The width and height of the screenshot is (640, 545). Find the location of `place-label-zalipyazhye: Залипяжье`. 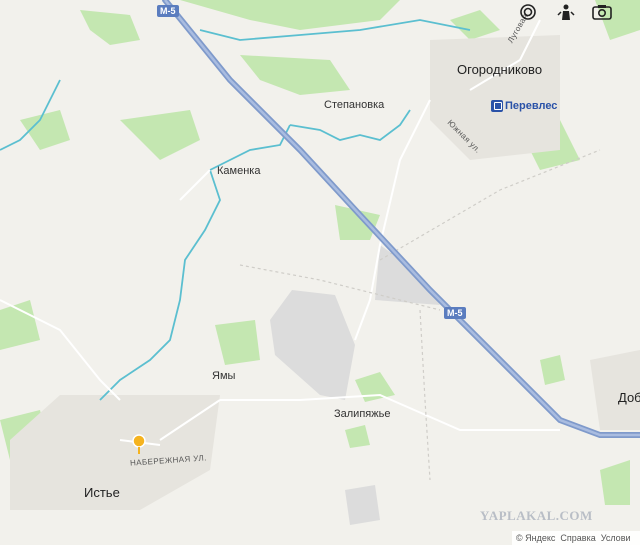

place-label-zalipyazhye: Залипяжье is located at coordinates (362, 414).